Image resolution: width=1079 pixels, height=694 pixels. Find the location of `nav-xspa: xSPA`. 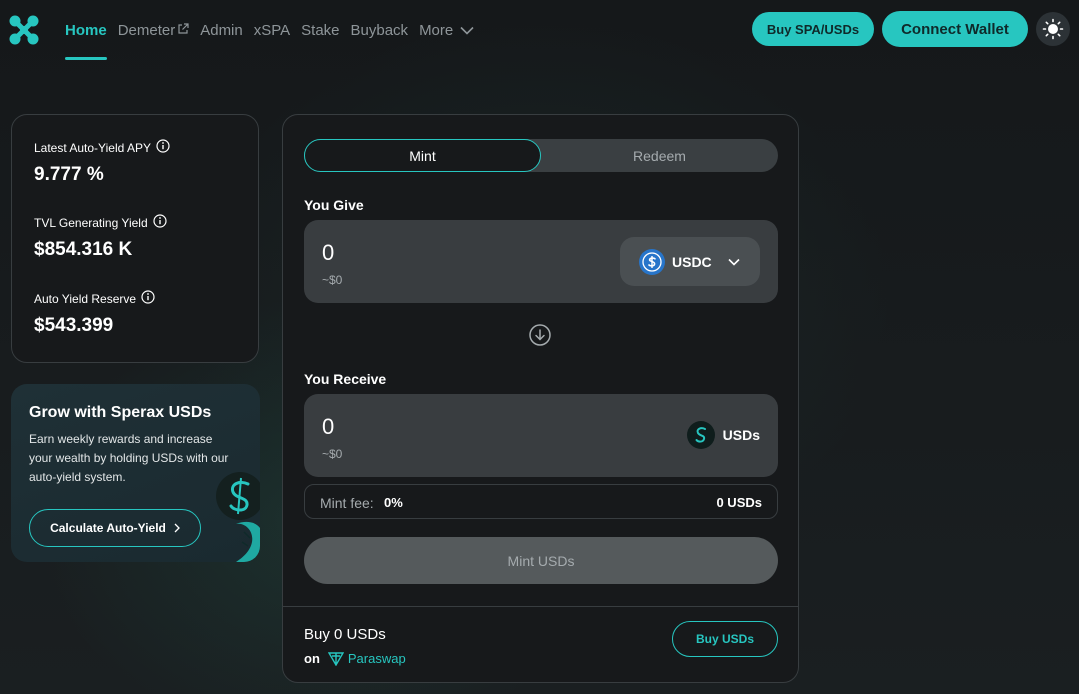

nav-xspa: xSPA is located at coordinates (272, 30).